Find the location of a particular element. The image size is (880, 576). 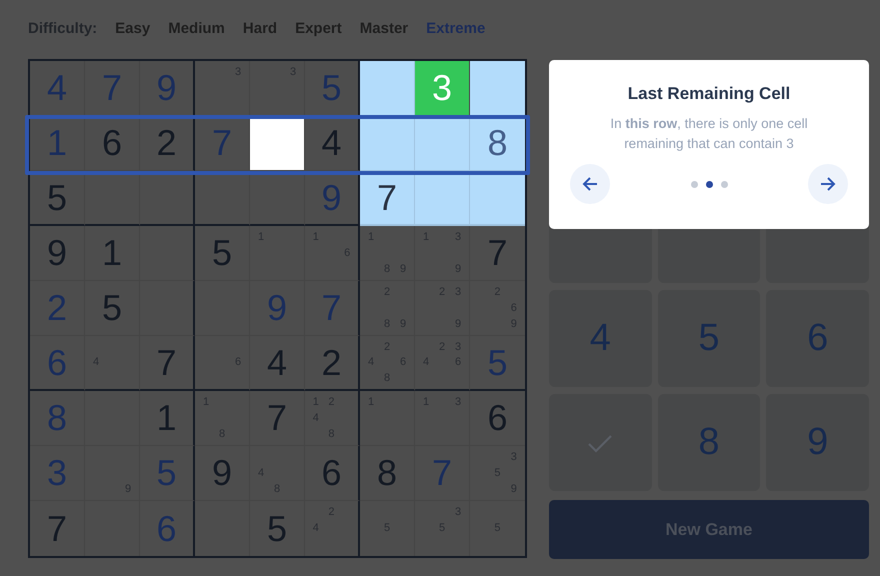

arrow-left-icon is located at coordinates (590, 184).